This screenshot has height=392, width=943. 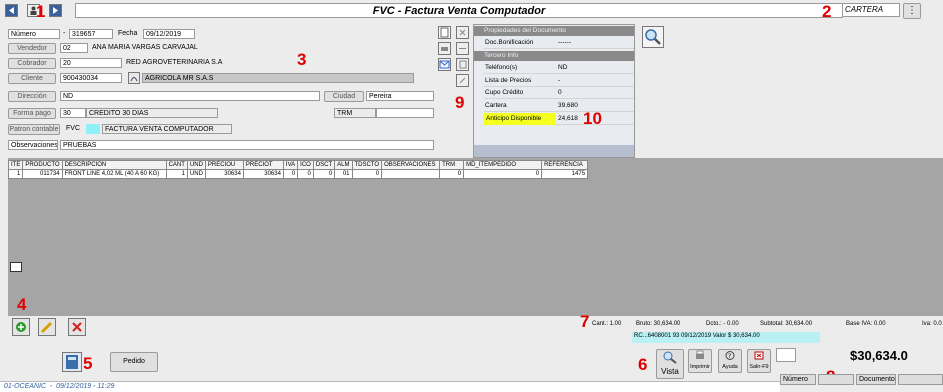 I want to click on col-header: CANT, so click(x=176, y=165).